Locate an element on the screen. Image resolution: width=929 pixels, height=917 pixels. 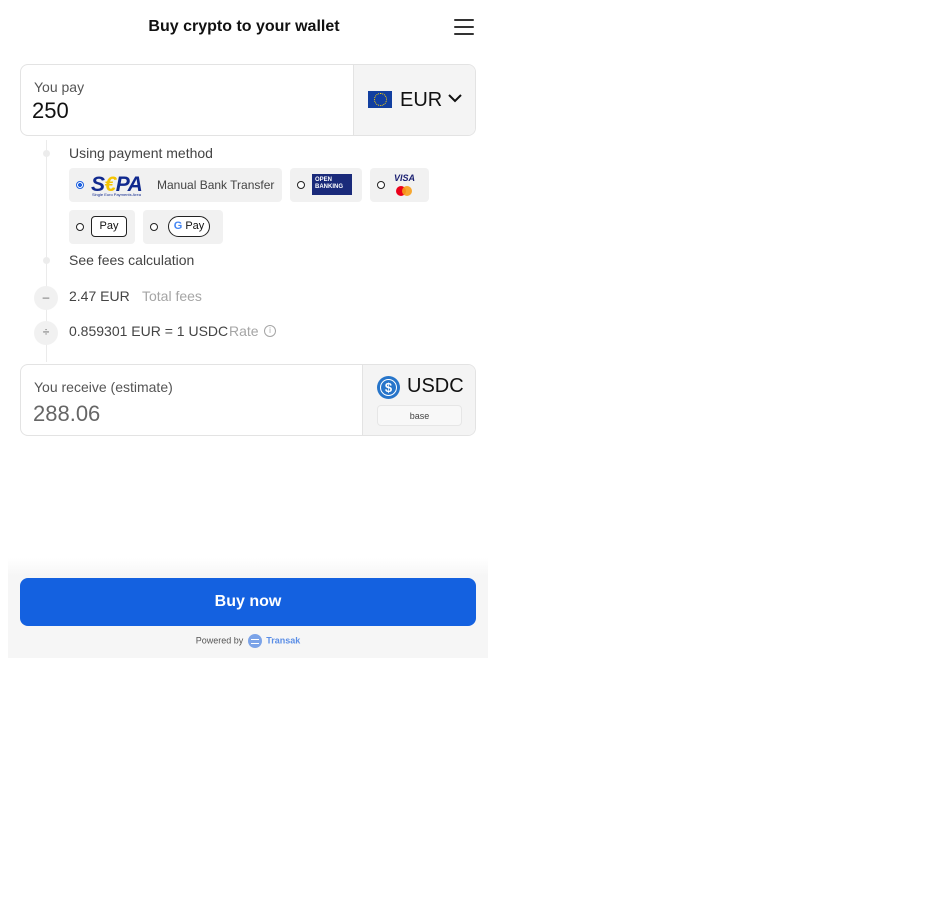
pay-amount-box: You pay EUR is located at coordinates (248, 100).